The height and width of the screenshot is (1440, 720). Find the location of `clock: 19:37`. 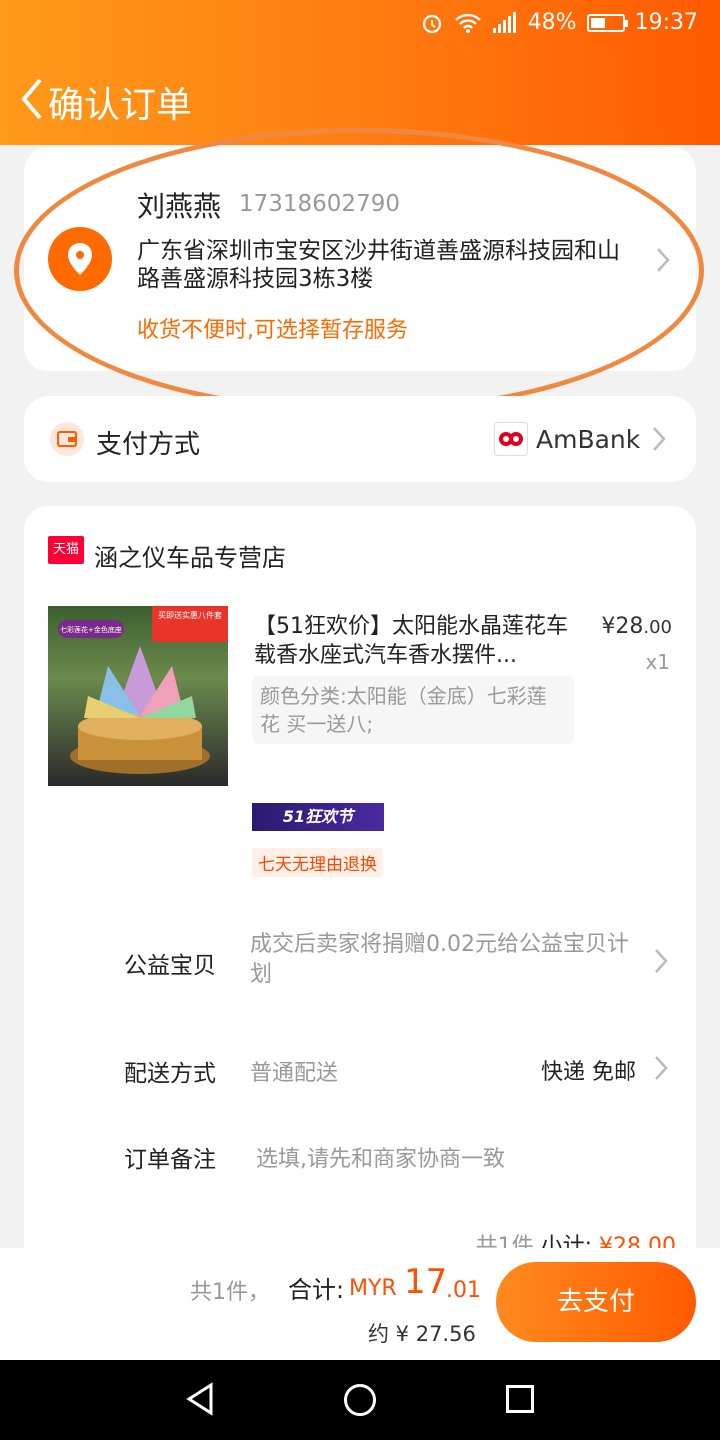

clock: 19:37 is located at coordinates (666, 22).